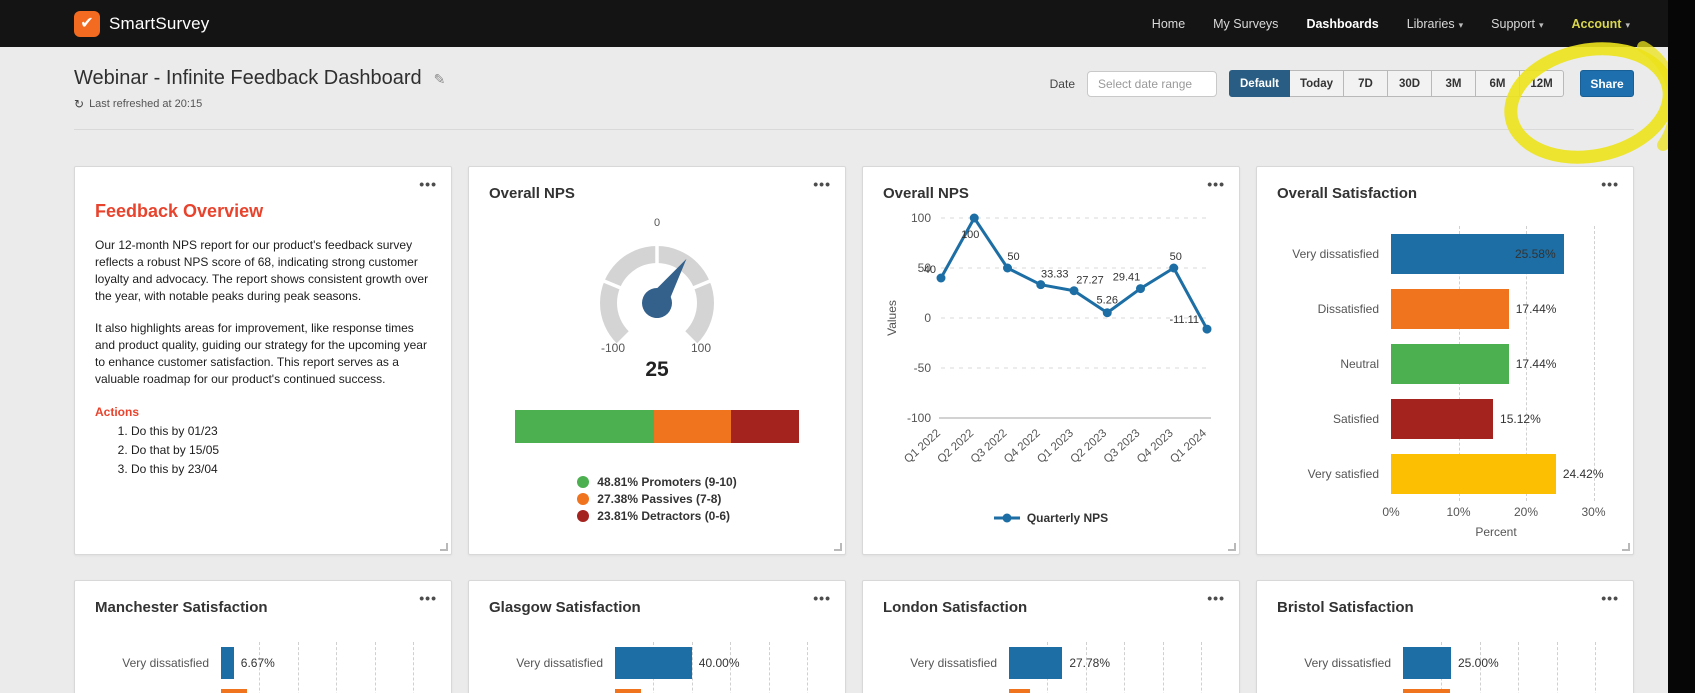 This screenshot has height=693, width=1695. I want to click on smartsurvey-logo: SmartSurvey, so click(141, 23).